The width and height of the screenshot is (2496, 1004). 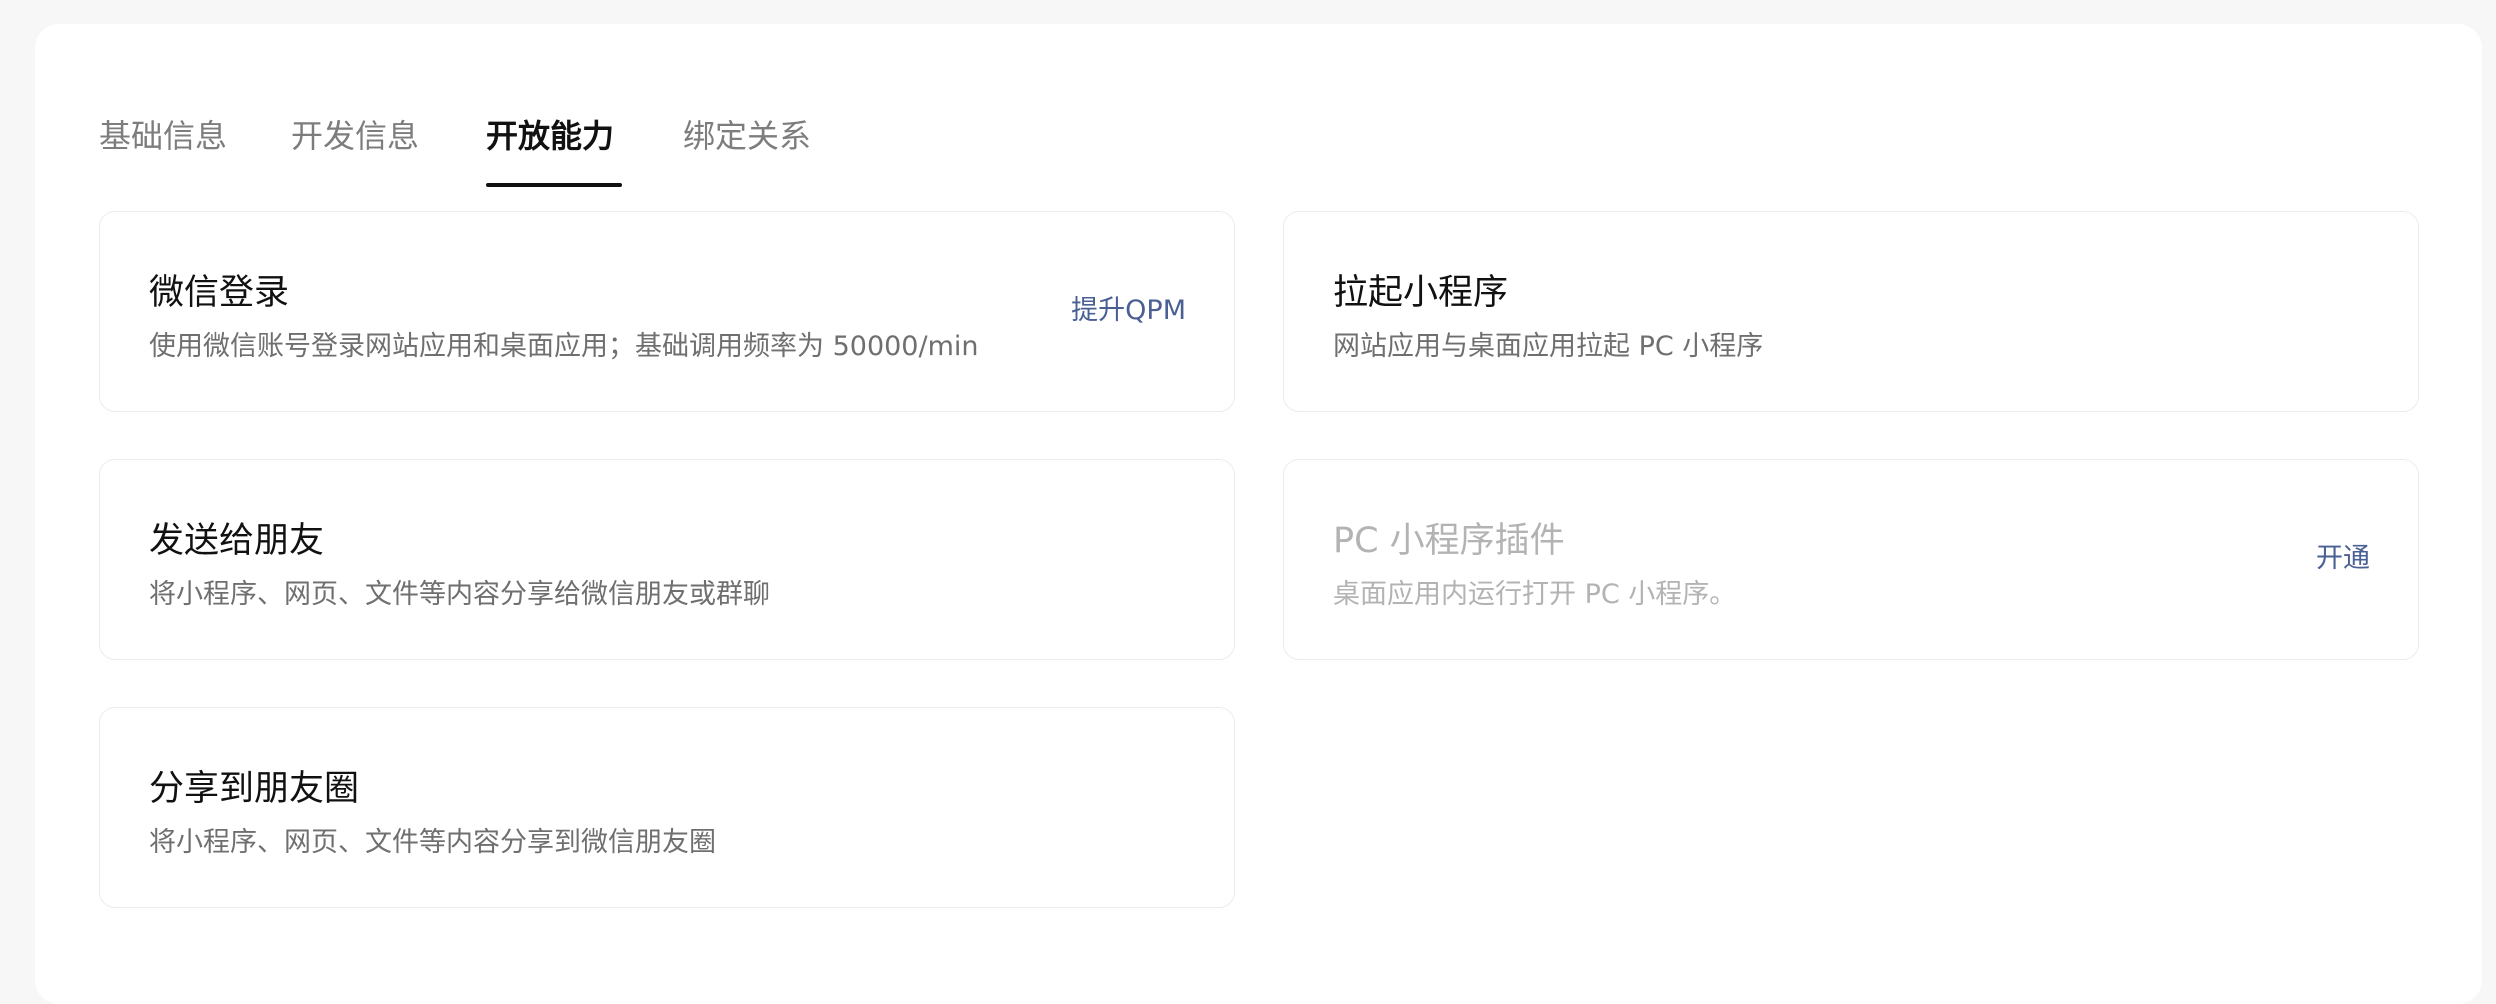 What do you see at coordinates (667, 559) in the screenshot?
I see `capability-card-send-to-friend: 发送给朋友 将小程序、网页、文件等内容分享给微信朋友或群聊` at bounding box center [667, 559].